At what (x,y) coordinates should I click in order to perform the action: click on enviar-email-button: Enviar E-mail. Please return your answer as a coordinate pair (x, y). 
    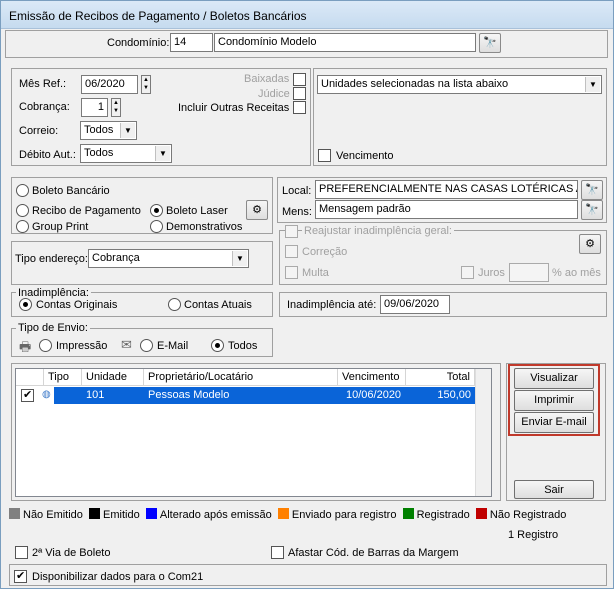
    Looking at the image, I should click on (554, 422).